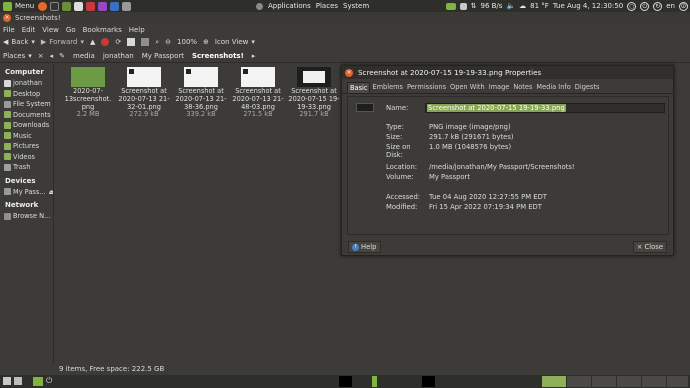 The width and height of the screenshot is (690, 388). I want to click on tray-green-icon, so click(450, 6).